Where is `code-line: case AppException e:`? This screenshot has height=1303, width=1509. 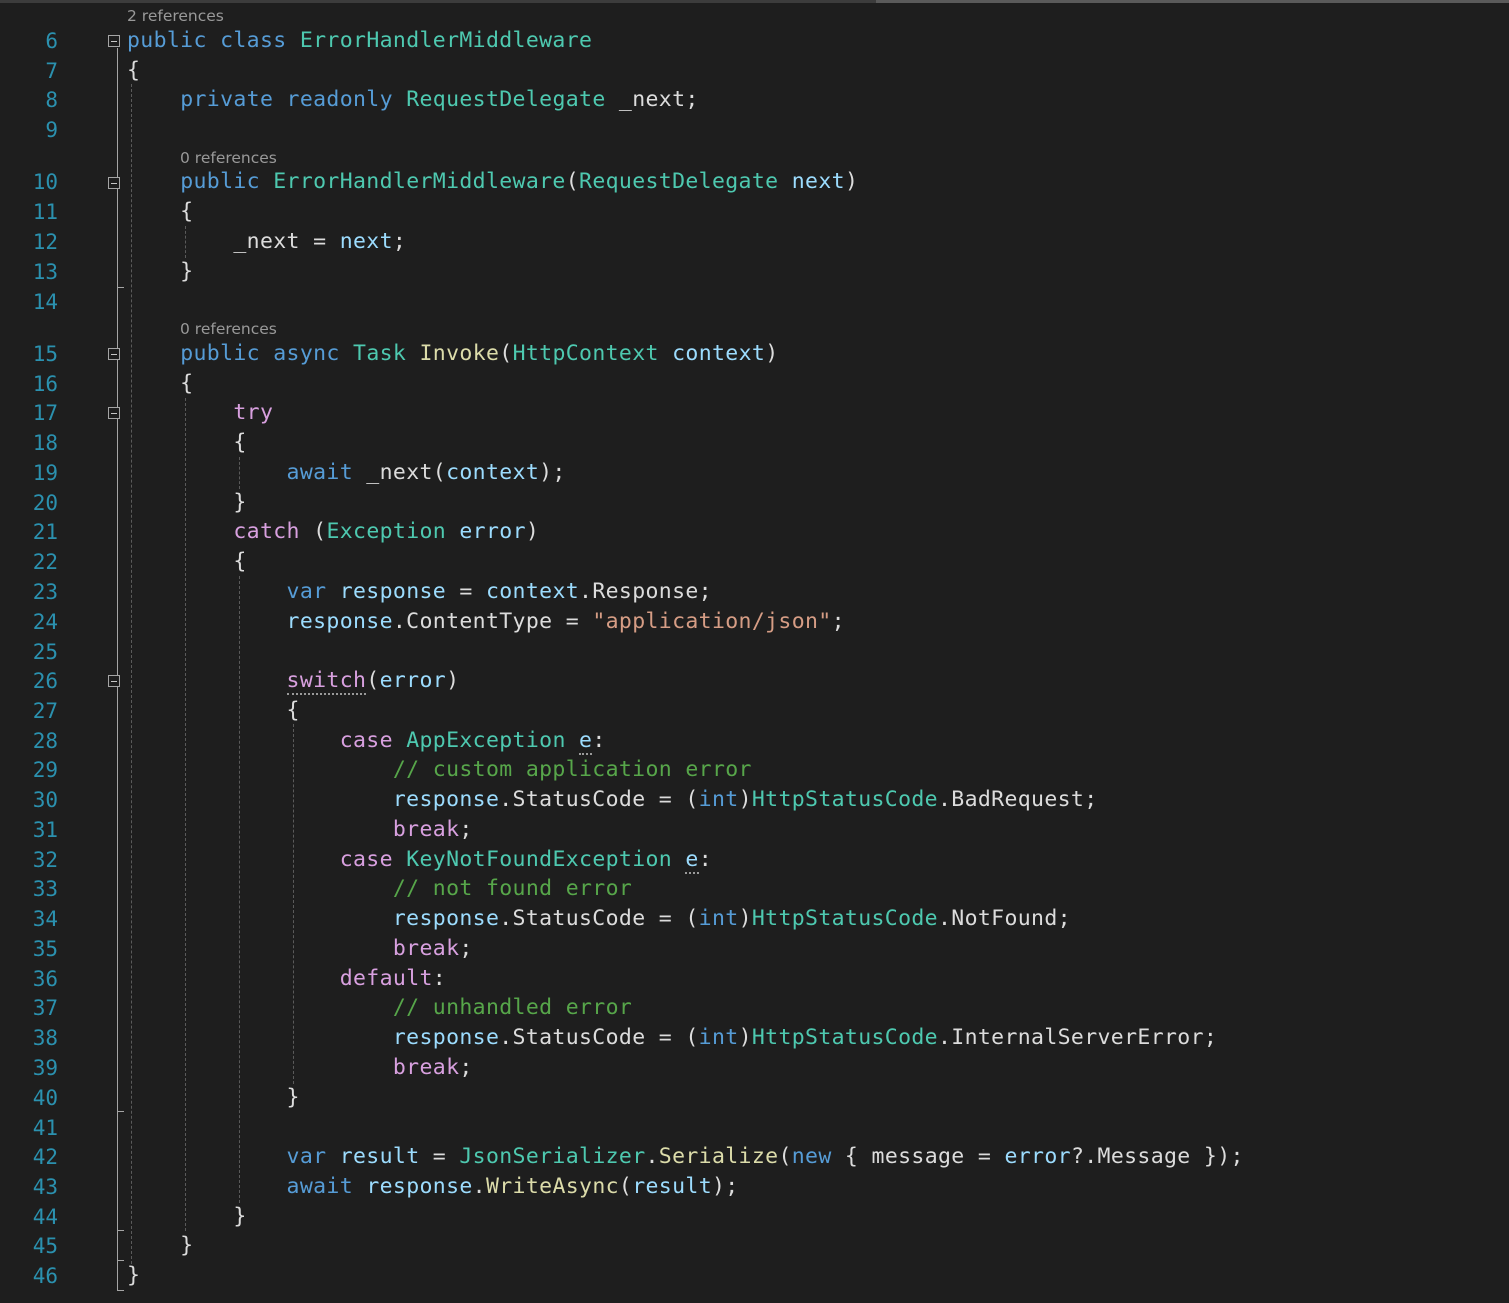
code-line: case AppException e: is located at coordinates (366, 741).